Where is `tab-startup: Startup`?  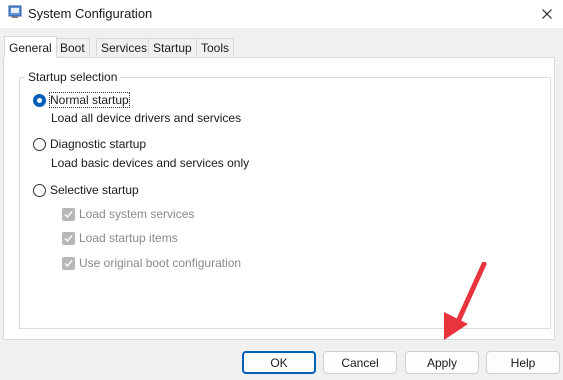
tab-startup: Startup is located at coordinates (172, 47).